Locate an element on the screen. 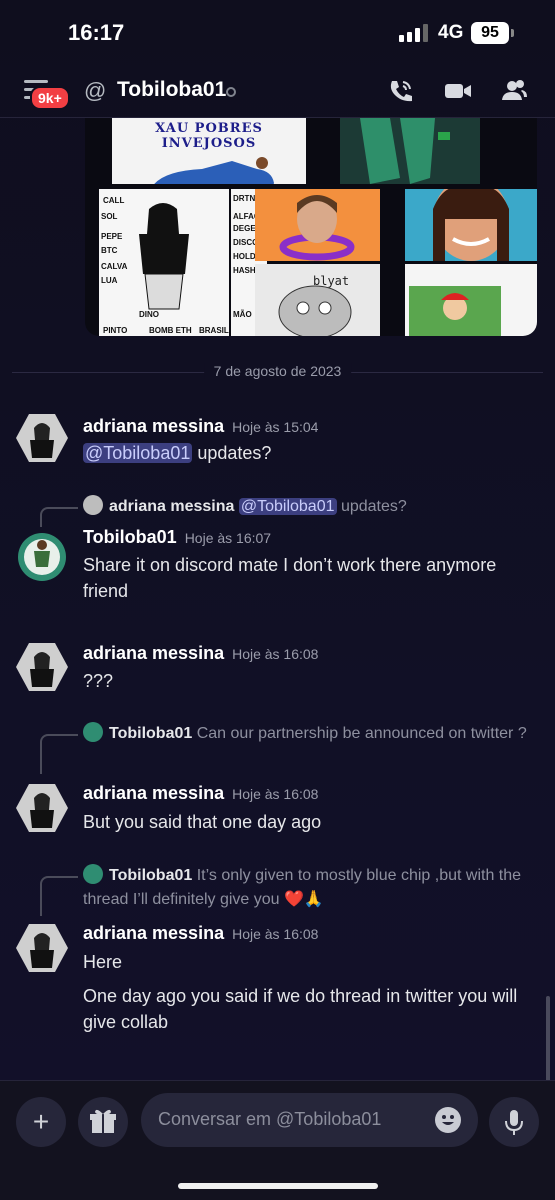 This screenshot has width=555, height=1200. video-call-icon is located at coordinates (458, 91).